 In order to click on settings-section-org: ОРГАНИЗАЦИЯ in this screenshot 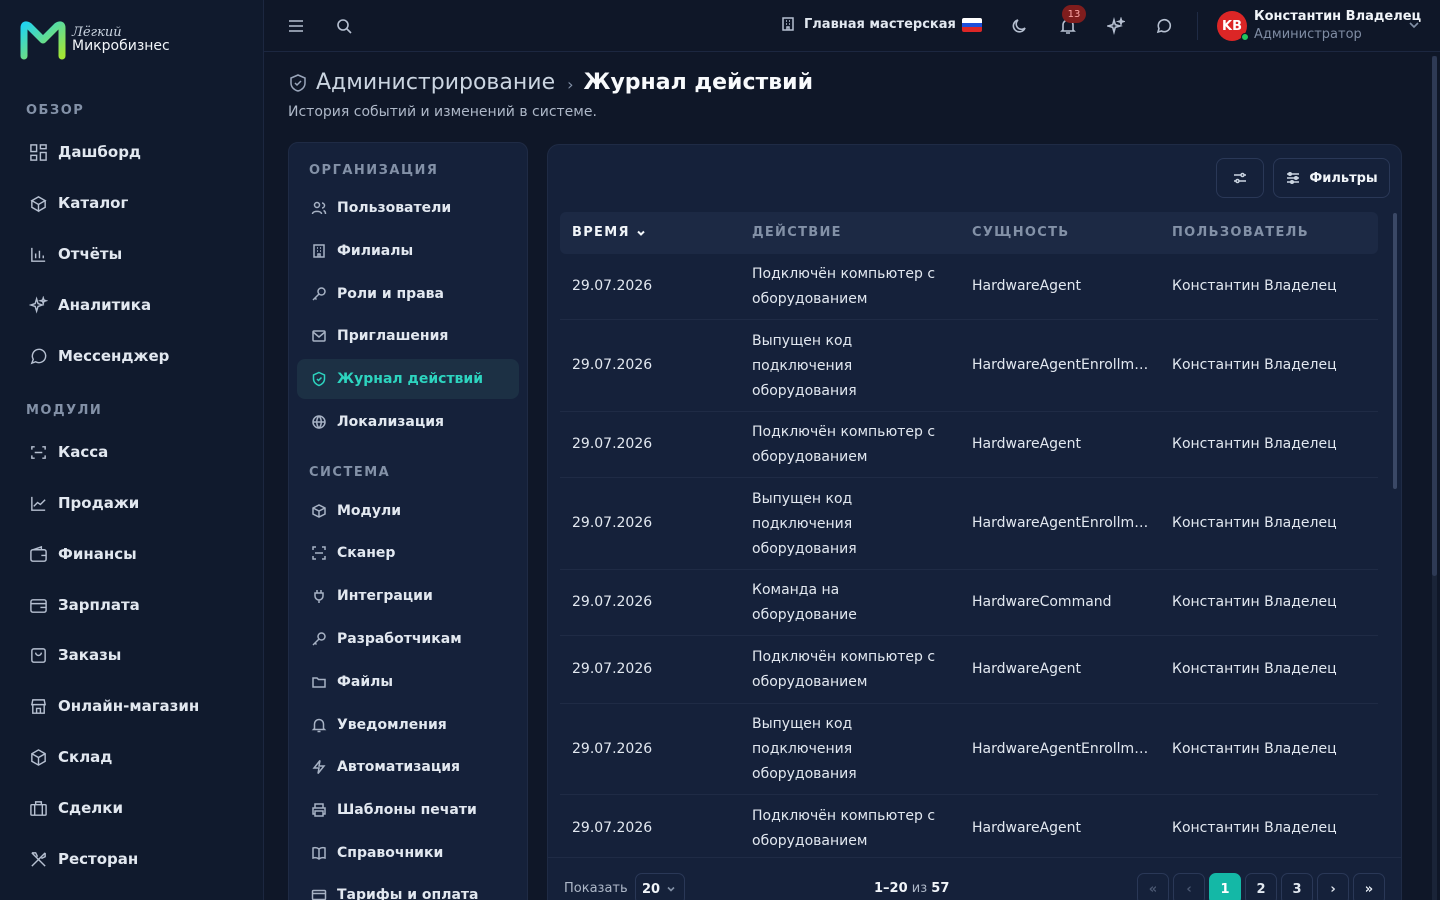, I will do `click(374, 170)`.